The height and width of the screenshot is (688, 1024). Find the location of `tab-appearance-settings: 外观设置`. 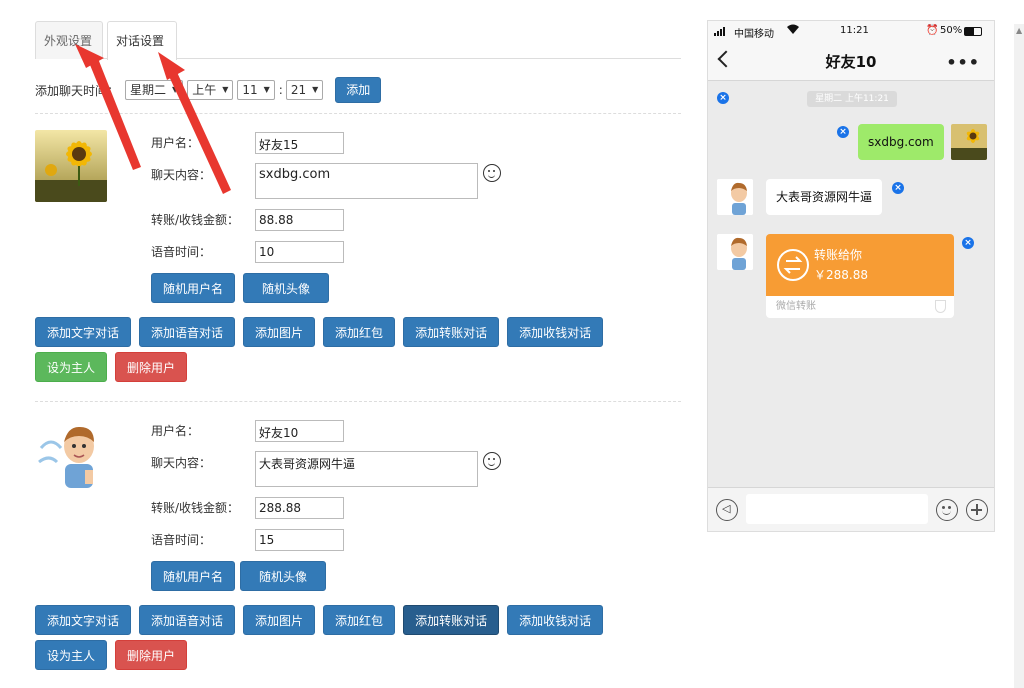

tab-appearance-settings: 外观设置 is located at coordinates (69, 40).